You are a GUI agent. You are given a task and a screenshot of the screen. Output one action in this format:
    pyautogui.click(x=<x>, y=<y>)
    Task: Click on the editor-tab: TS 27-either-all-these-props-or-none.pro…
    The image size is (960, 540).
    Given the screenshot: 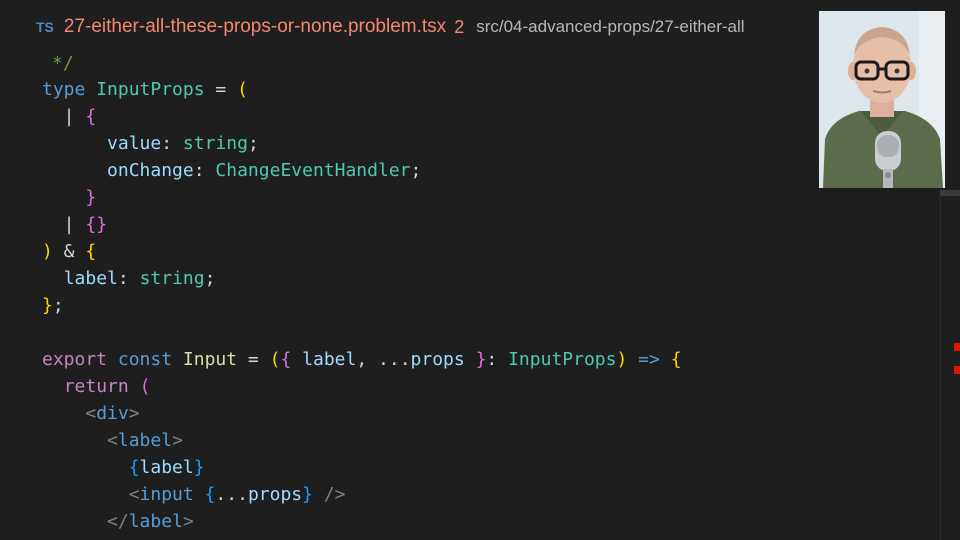 What is the action you would take?
    pyautogui.click(x=390, y=27)
    